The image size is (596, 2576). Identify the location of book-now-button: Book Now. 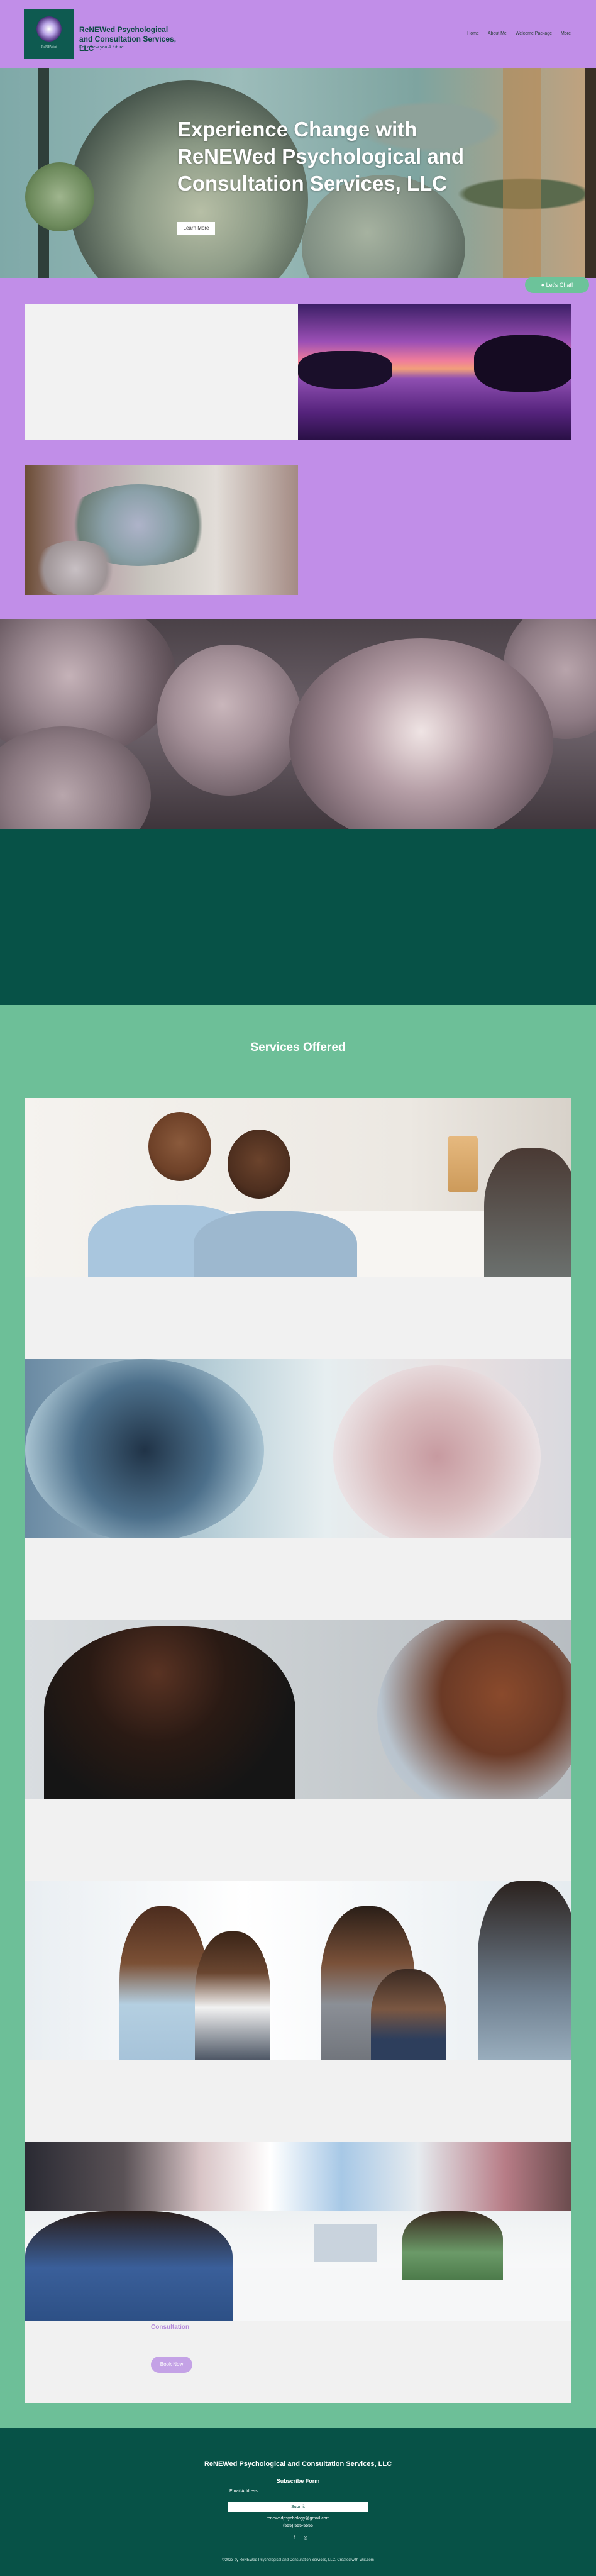
(171, 2365).